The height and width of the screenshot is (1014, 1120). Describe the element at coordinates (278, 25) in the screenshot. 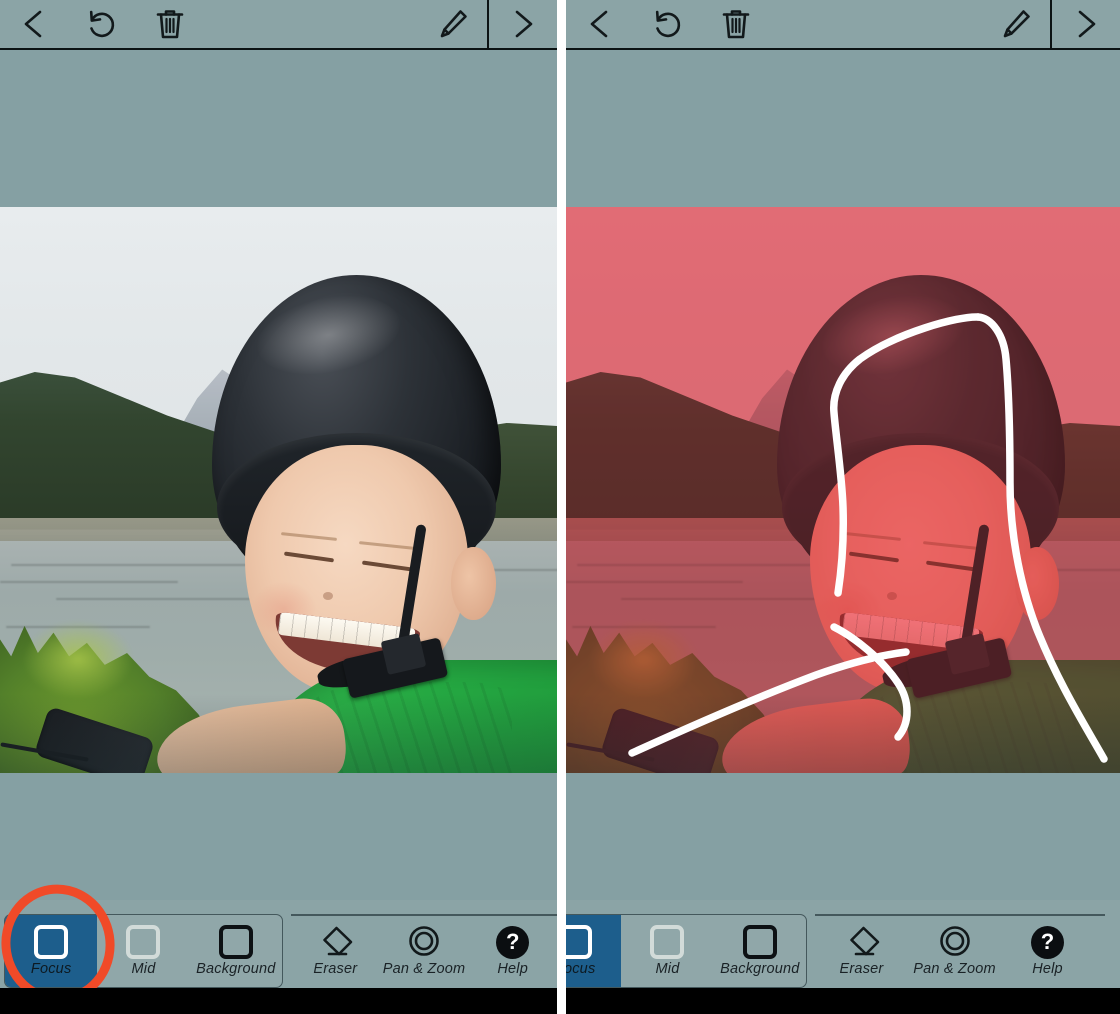

I see `top-toolbar-left` at that location.